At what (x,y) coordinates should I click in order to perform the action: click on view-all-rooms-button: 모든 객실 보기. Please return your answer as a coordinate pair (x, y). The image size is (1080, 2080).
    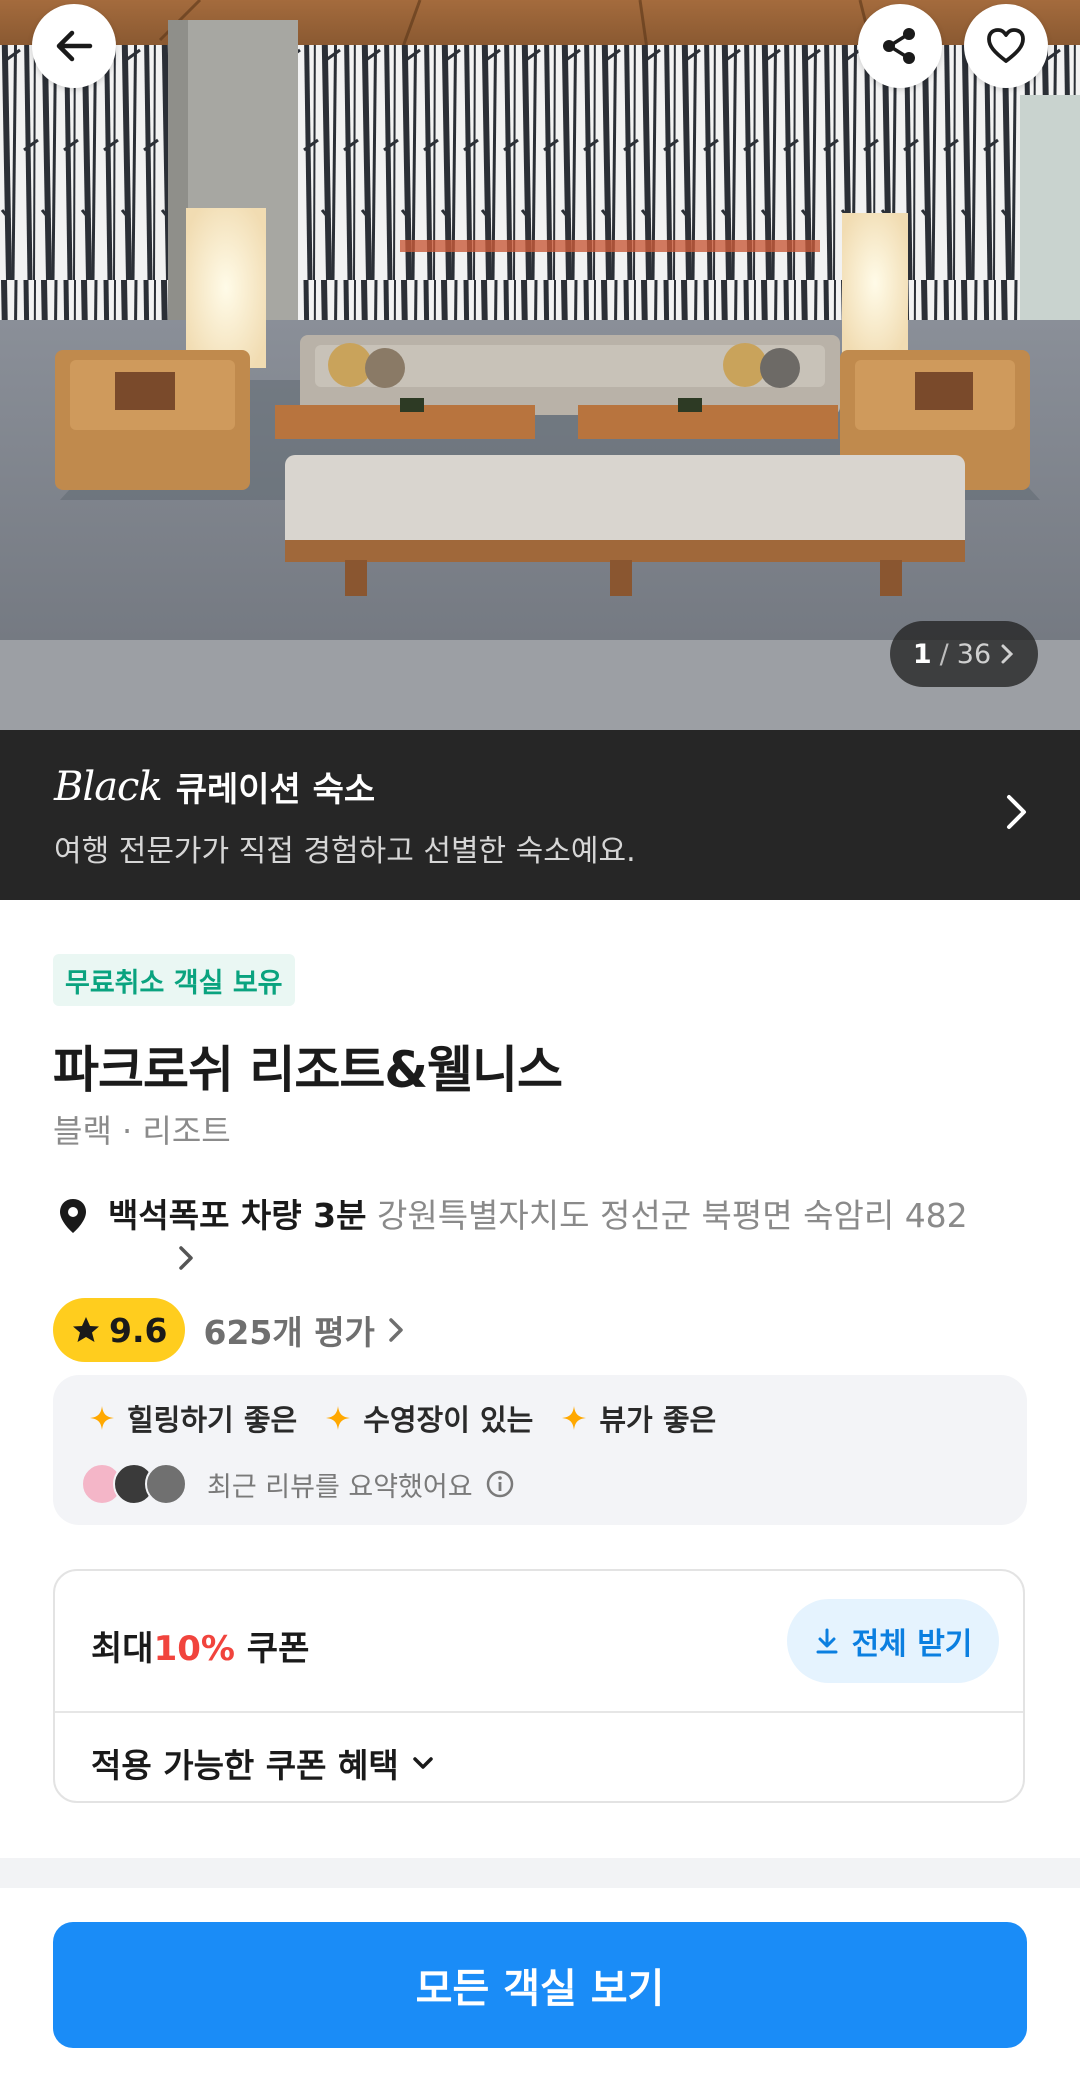
    Looking at the image, I should click on (540, 1985).